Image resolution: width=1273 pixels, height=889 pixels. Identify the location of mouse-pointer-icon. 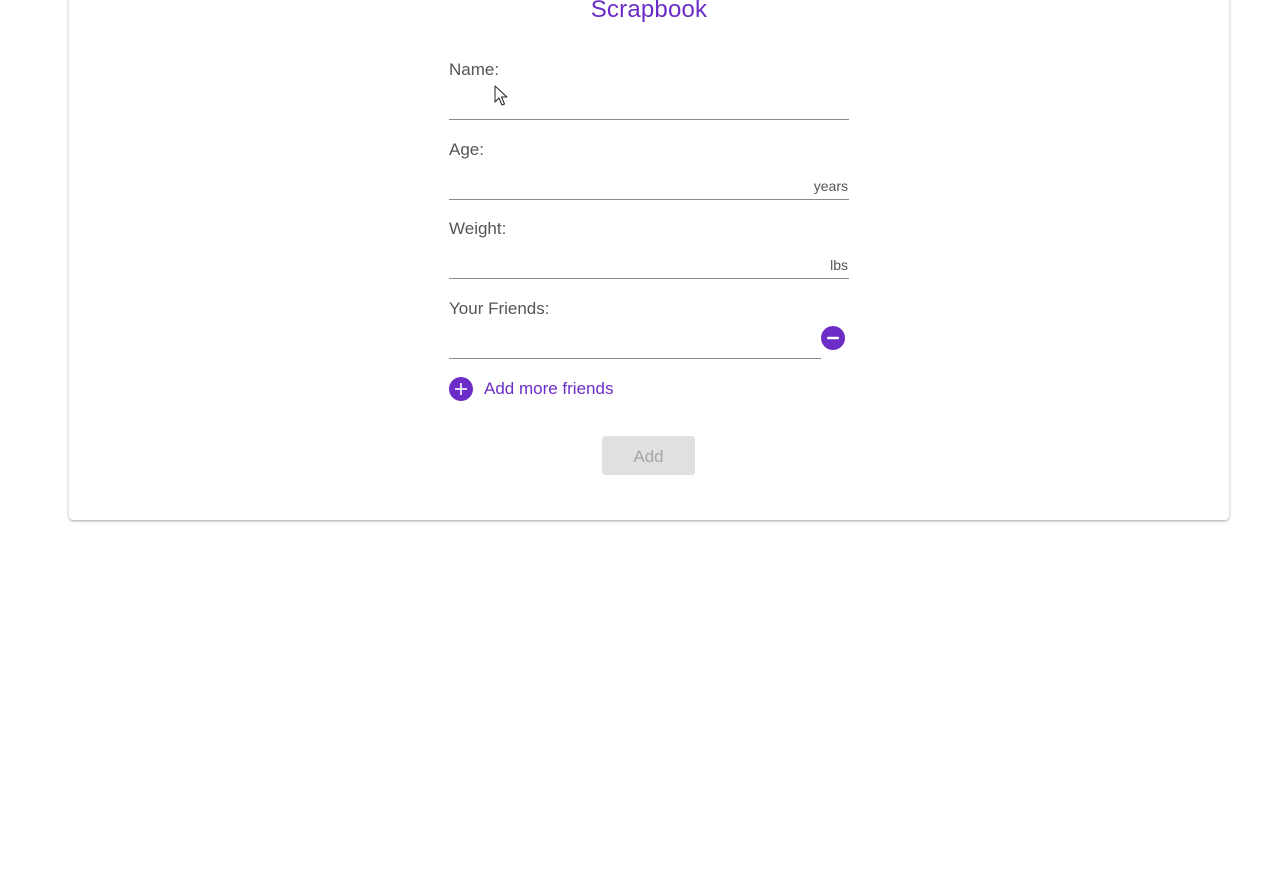
(501, 95).